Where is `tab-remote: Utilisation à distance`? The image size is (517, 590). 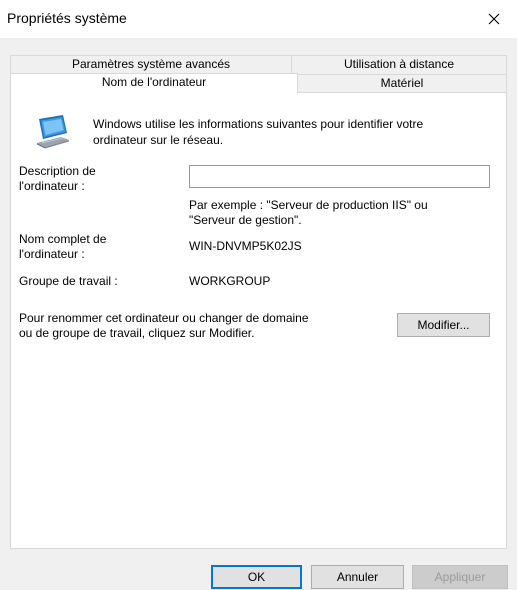
tab-remote: Utilisation à distance is located at coordinates (399, 64).